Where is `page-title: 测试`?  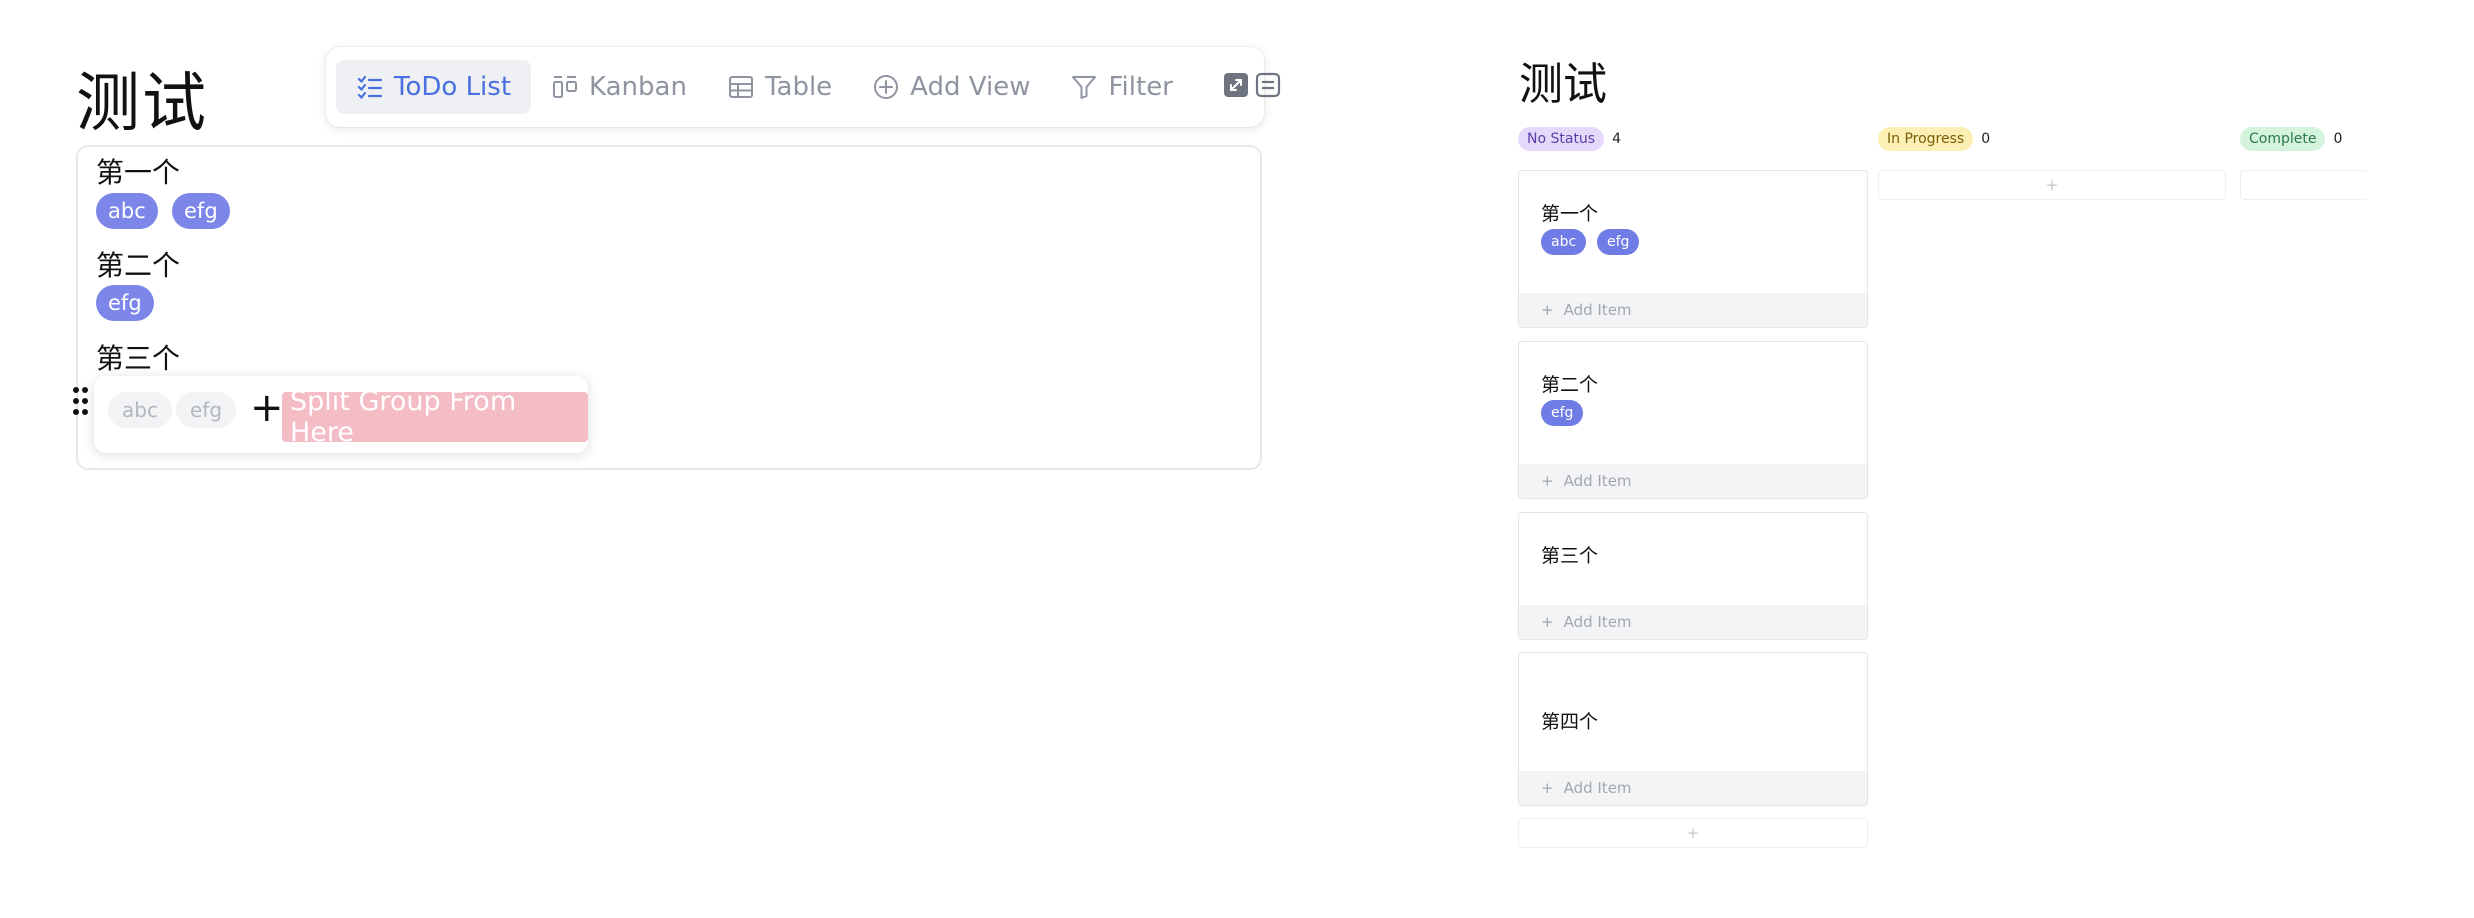 page-title: 测试 is located at coordinates (142, 104).